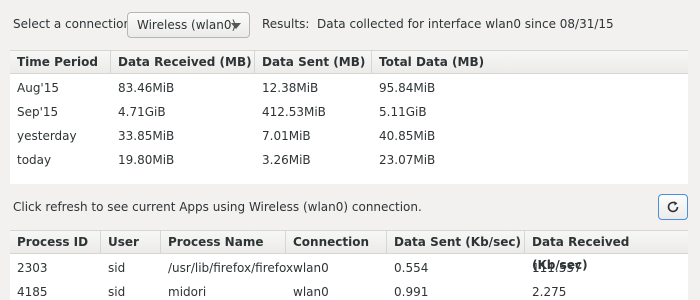  I want to click on table-cell: 5.11GiB, so click(403, 112).